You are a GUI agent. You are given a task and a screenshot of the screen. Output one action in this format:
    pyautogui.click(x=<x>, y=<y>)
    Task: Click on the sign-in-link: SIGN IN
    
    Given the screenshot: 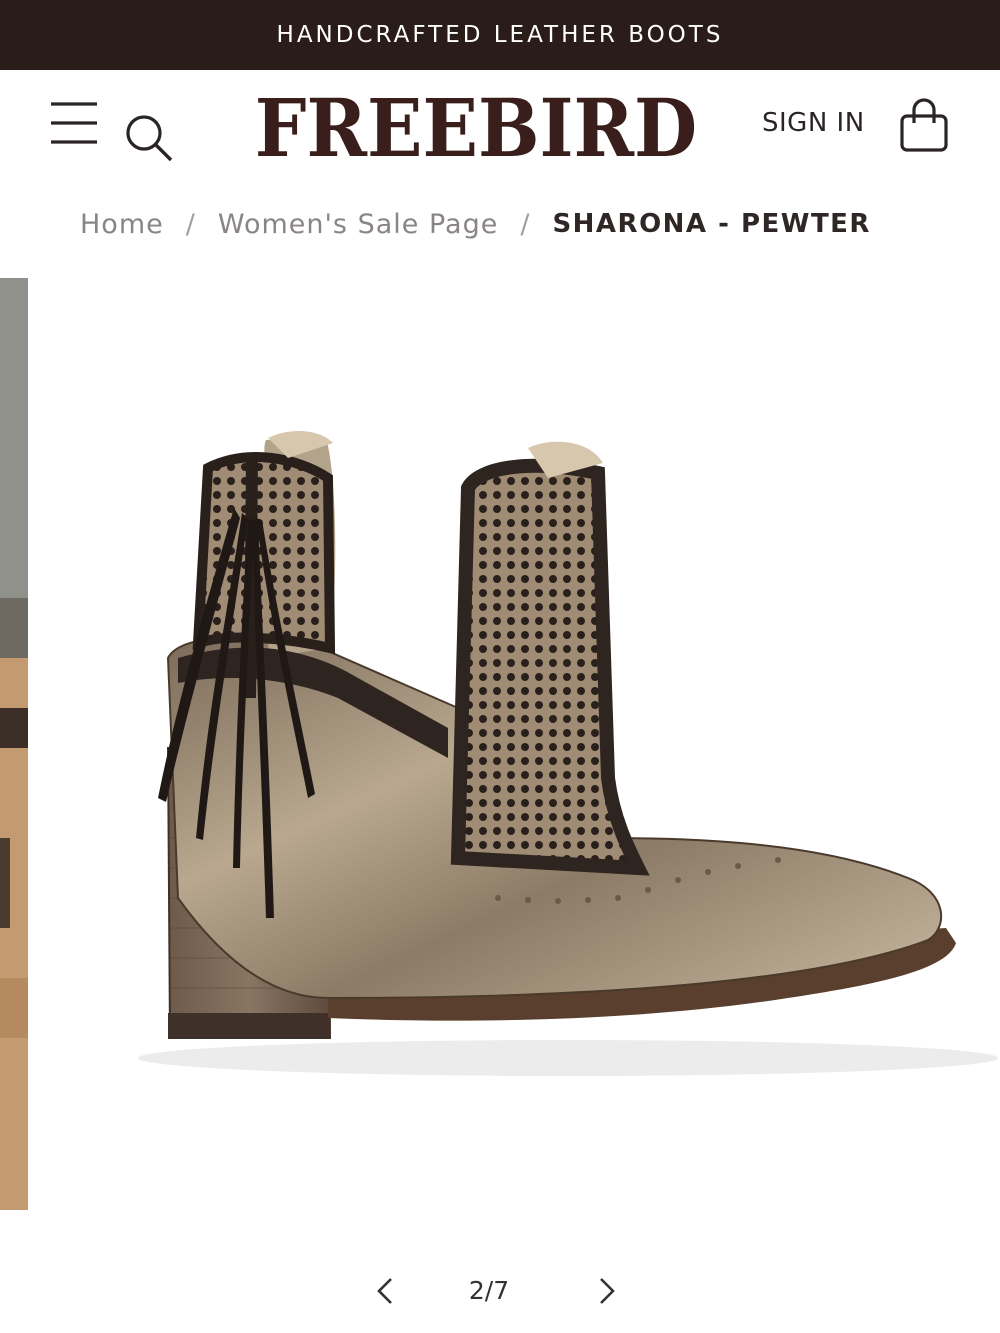 What is the action you would take?
    pyautogui.click(x=813, y=123)
    